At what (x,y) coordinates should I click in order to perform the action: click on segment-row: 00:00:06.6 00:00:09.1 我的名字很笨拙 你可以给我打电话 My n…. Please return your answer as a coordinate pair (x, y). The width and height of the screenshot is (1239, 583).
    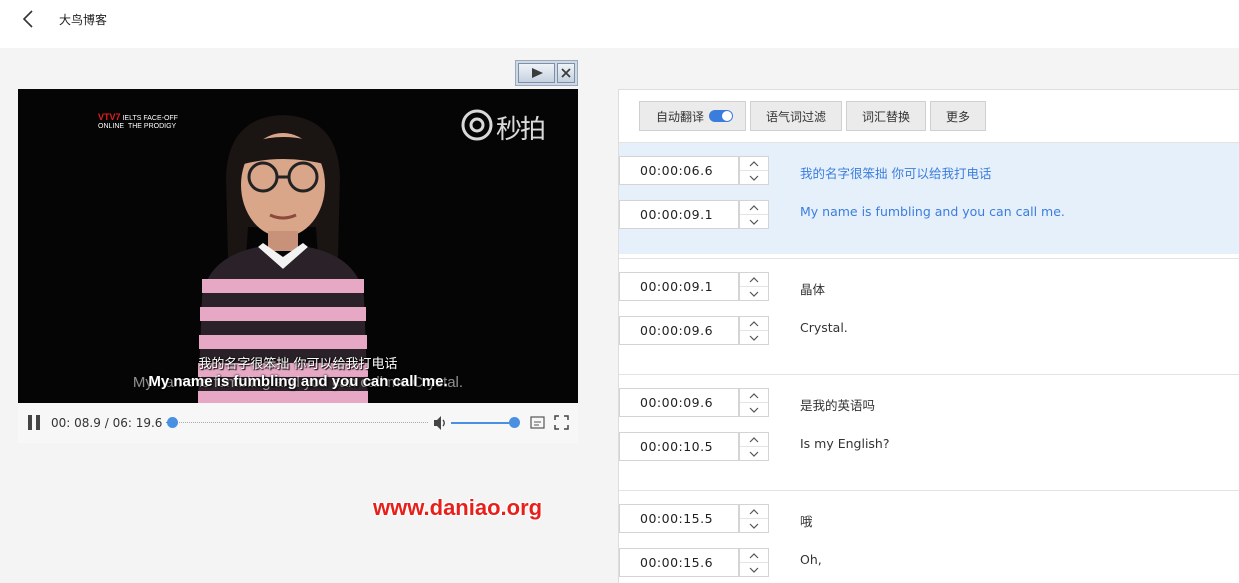
    Looking at the image, I should click on (929, 198).